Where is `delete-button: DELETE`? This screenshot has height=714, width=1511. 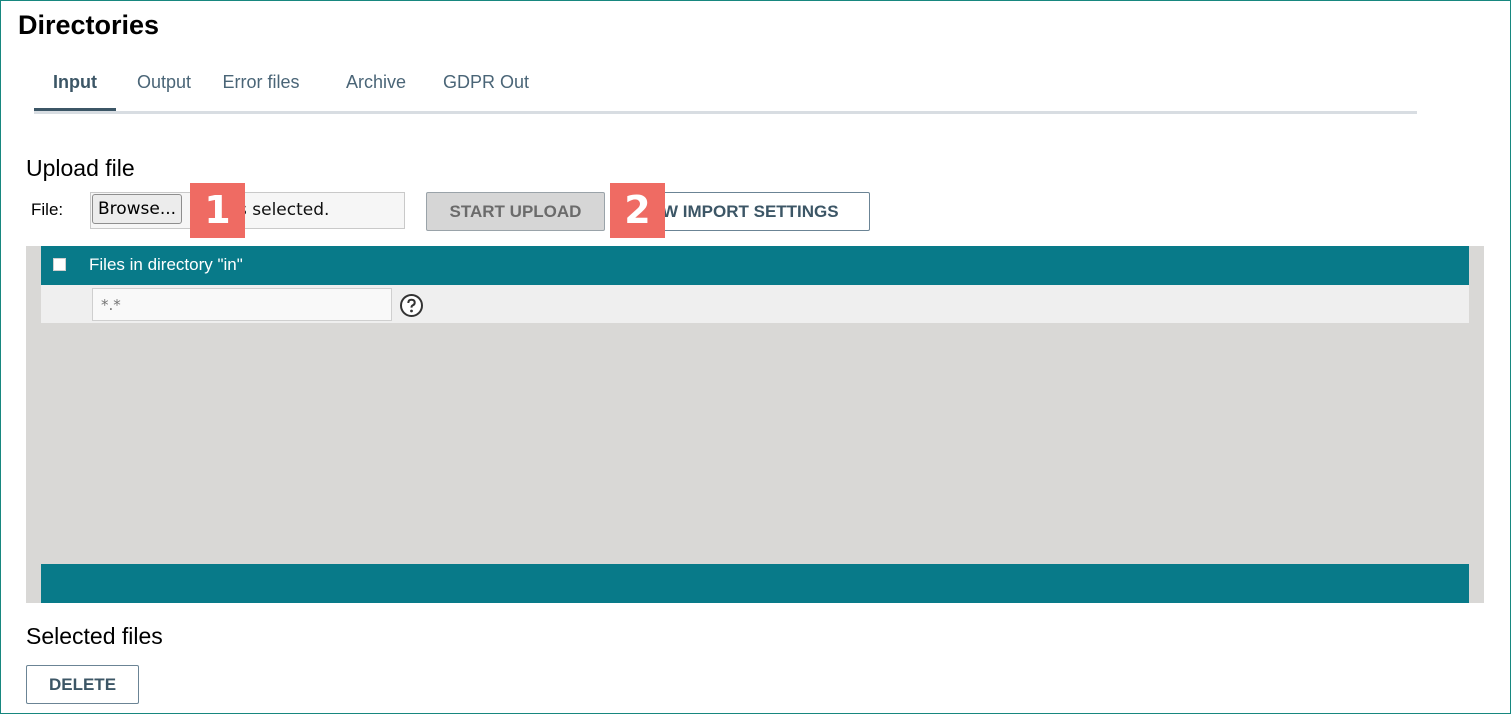 delete-button: DELETE is located at coordinates (82, 684).